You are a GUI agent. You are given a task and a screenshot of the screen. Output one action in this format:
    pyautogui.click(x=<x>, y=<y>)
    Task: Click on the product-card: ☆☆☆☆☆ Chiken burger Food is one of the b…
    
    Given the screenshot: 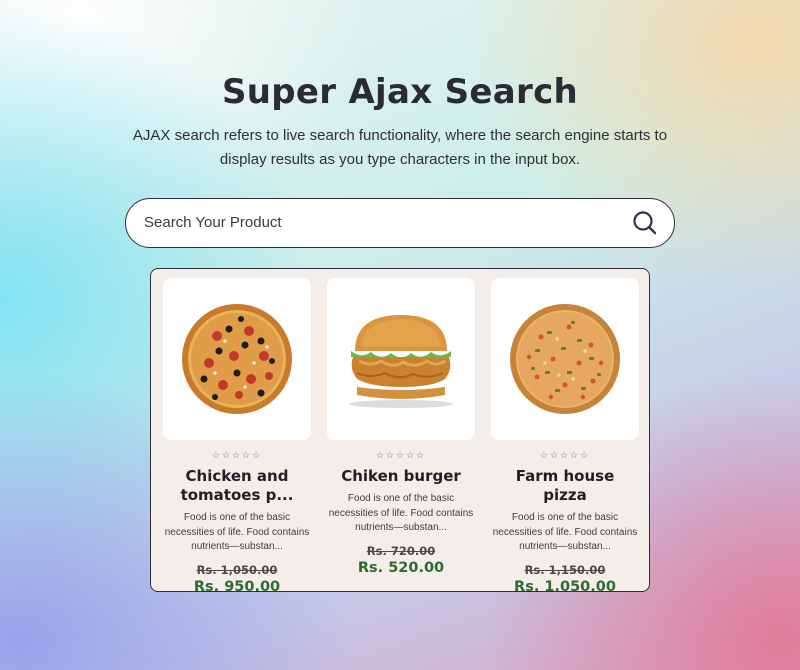 What is the action you would take?
    pyautogui.click(x=401, y=433)
    